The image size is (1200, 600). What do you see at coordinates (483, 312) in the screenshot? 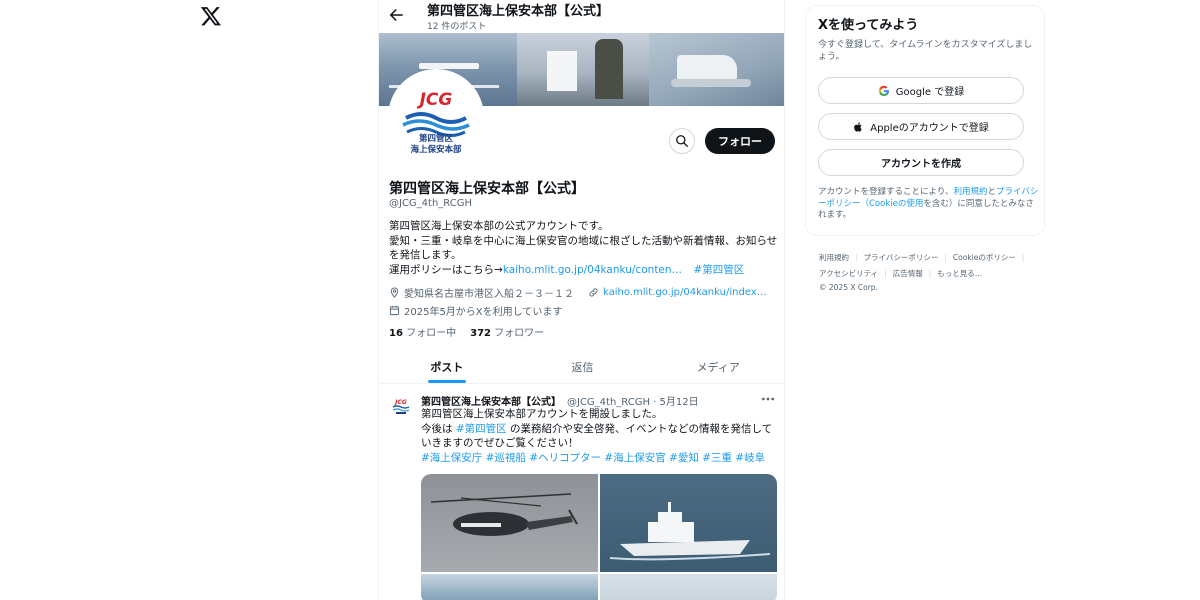
I see `profile-joined: 2025年5月からXを利用しています` at bounding box center [483, 312].